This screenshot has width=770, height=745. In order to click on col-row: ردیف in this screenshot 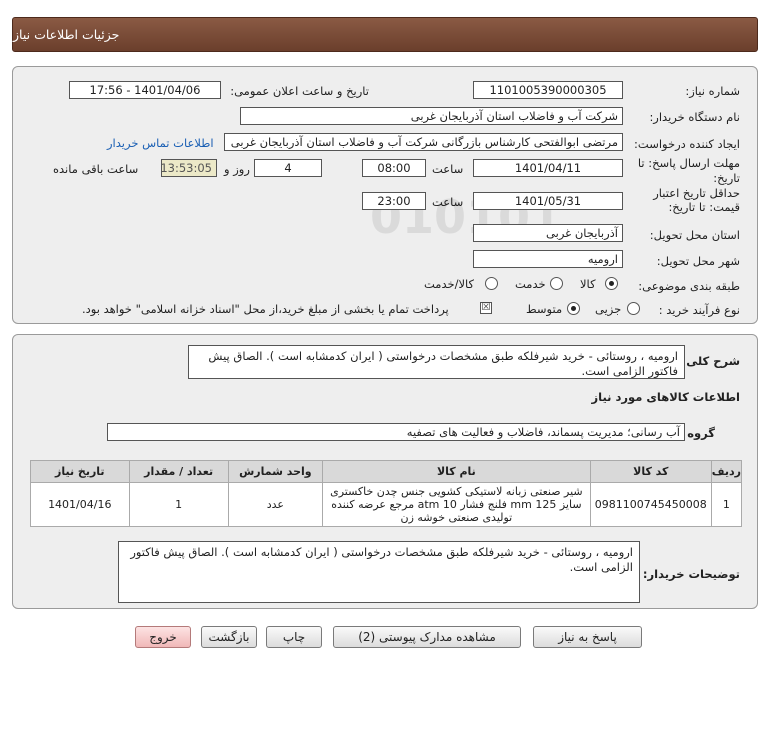, I will do `click(726, 471)`.